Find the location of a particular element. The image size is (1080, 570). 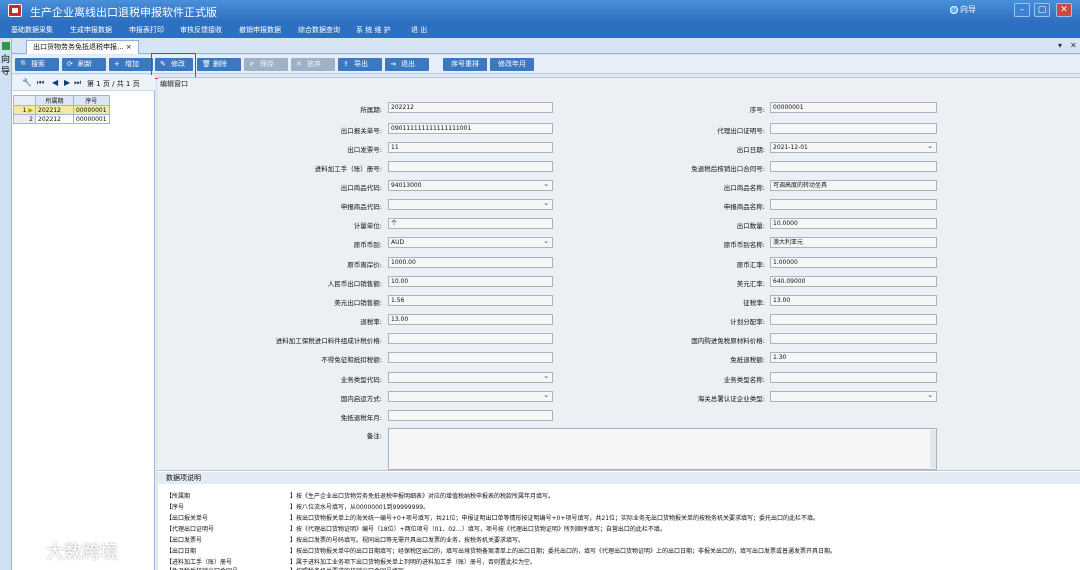

help-item-desc: 】按照税务机关要求的核销出口合同号填写。 is located at coordinates (350, 568).